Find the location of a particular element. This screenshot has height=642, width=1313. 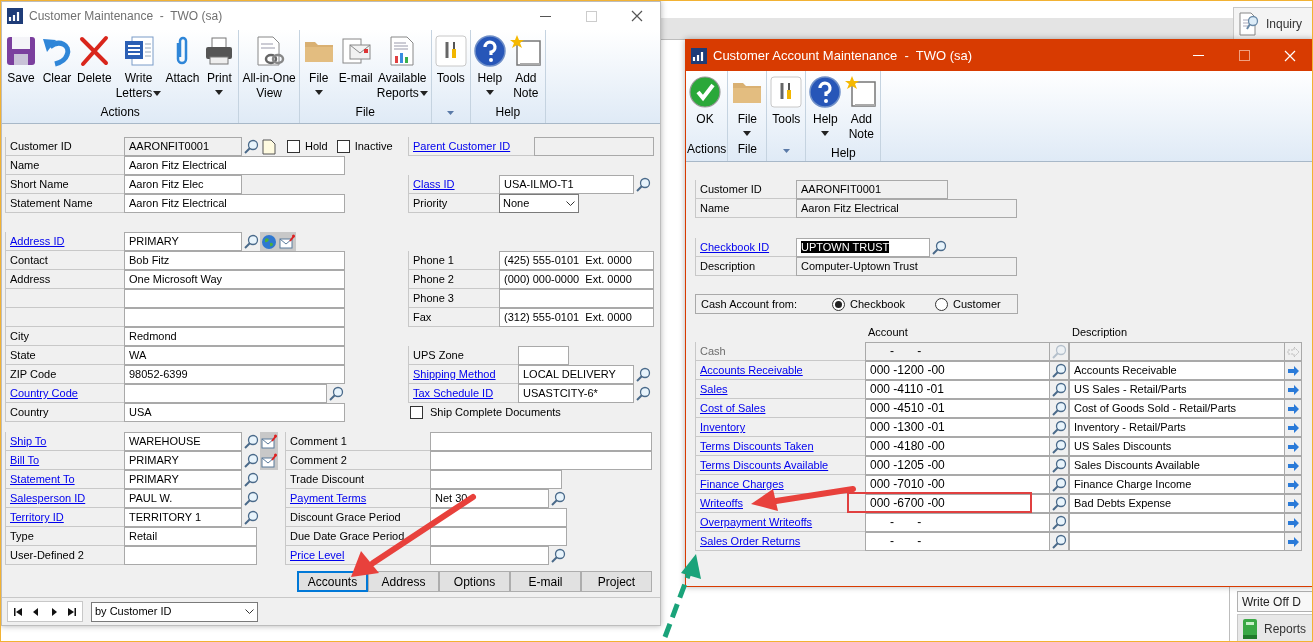

input-field: LOCAL DELIVERY is located at coordinates (576, 374).